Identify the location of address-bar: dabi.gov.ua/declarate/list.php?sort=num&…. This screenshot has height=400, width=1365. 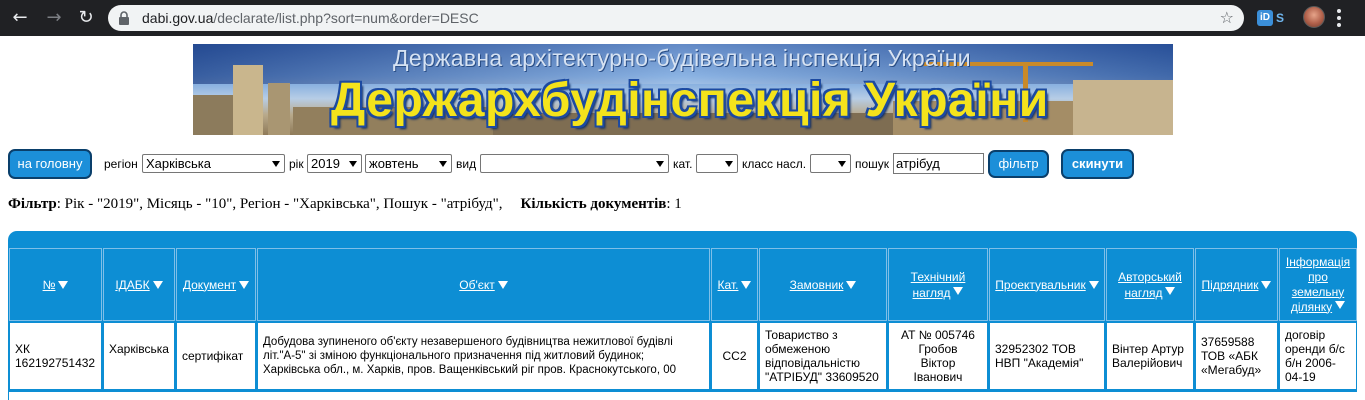
(676, 18).